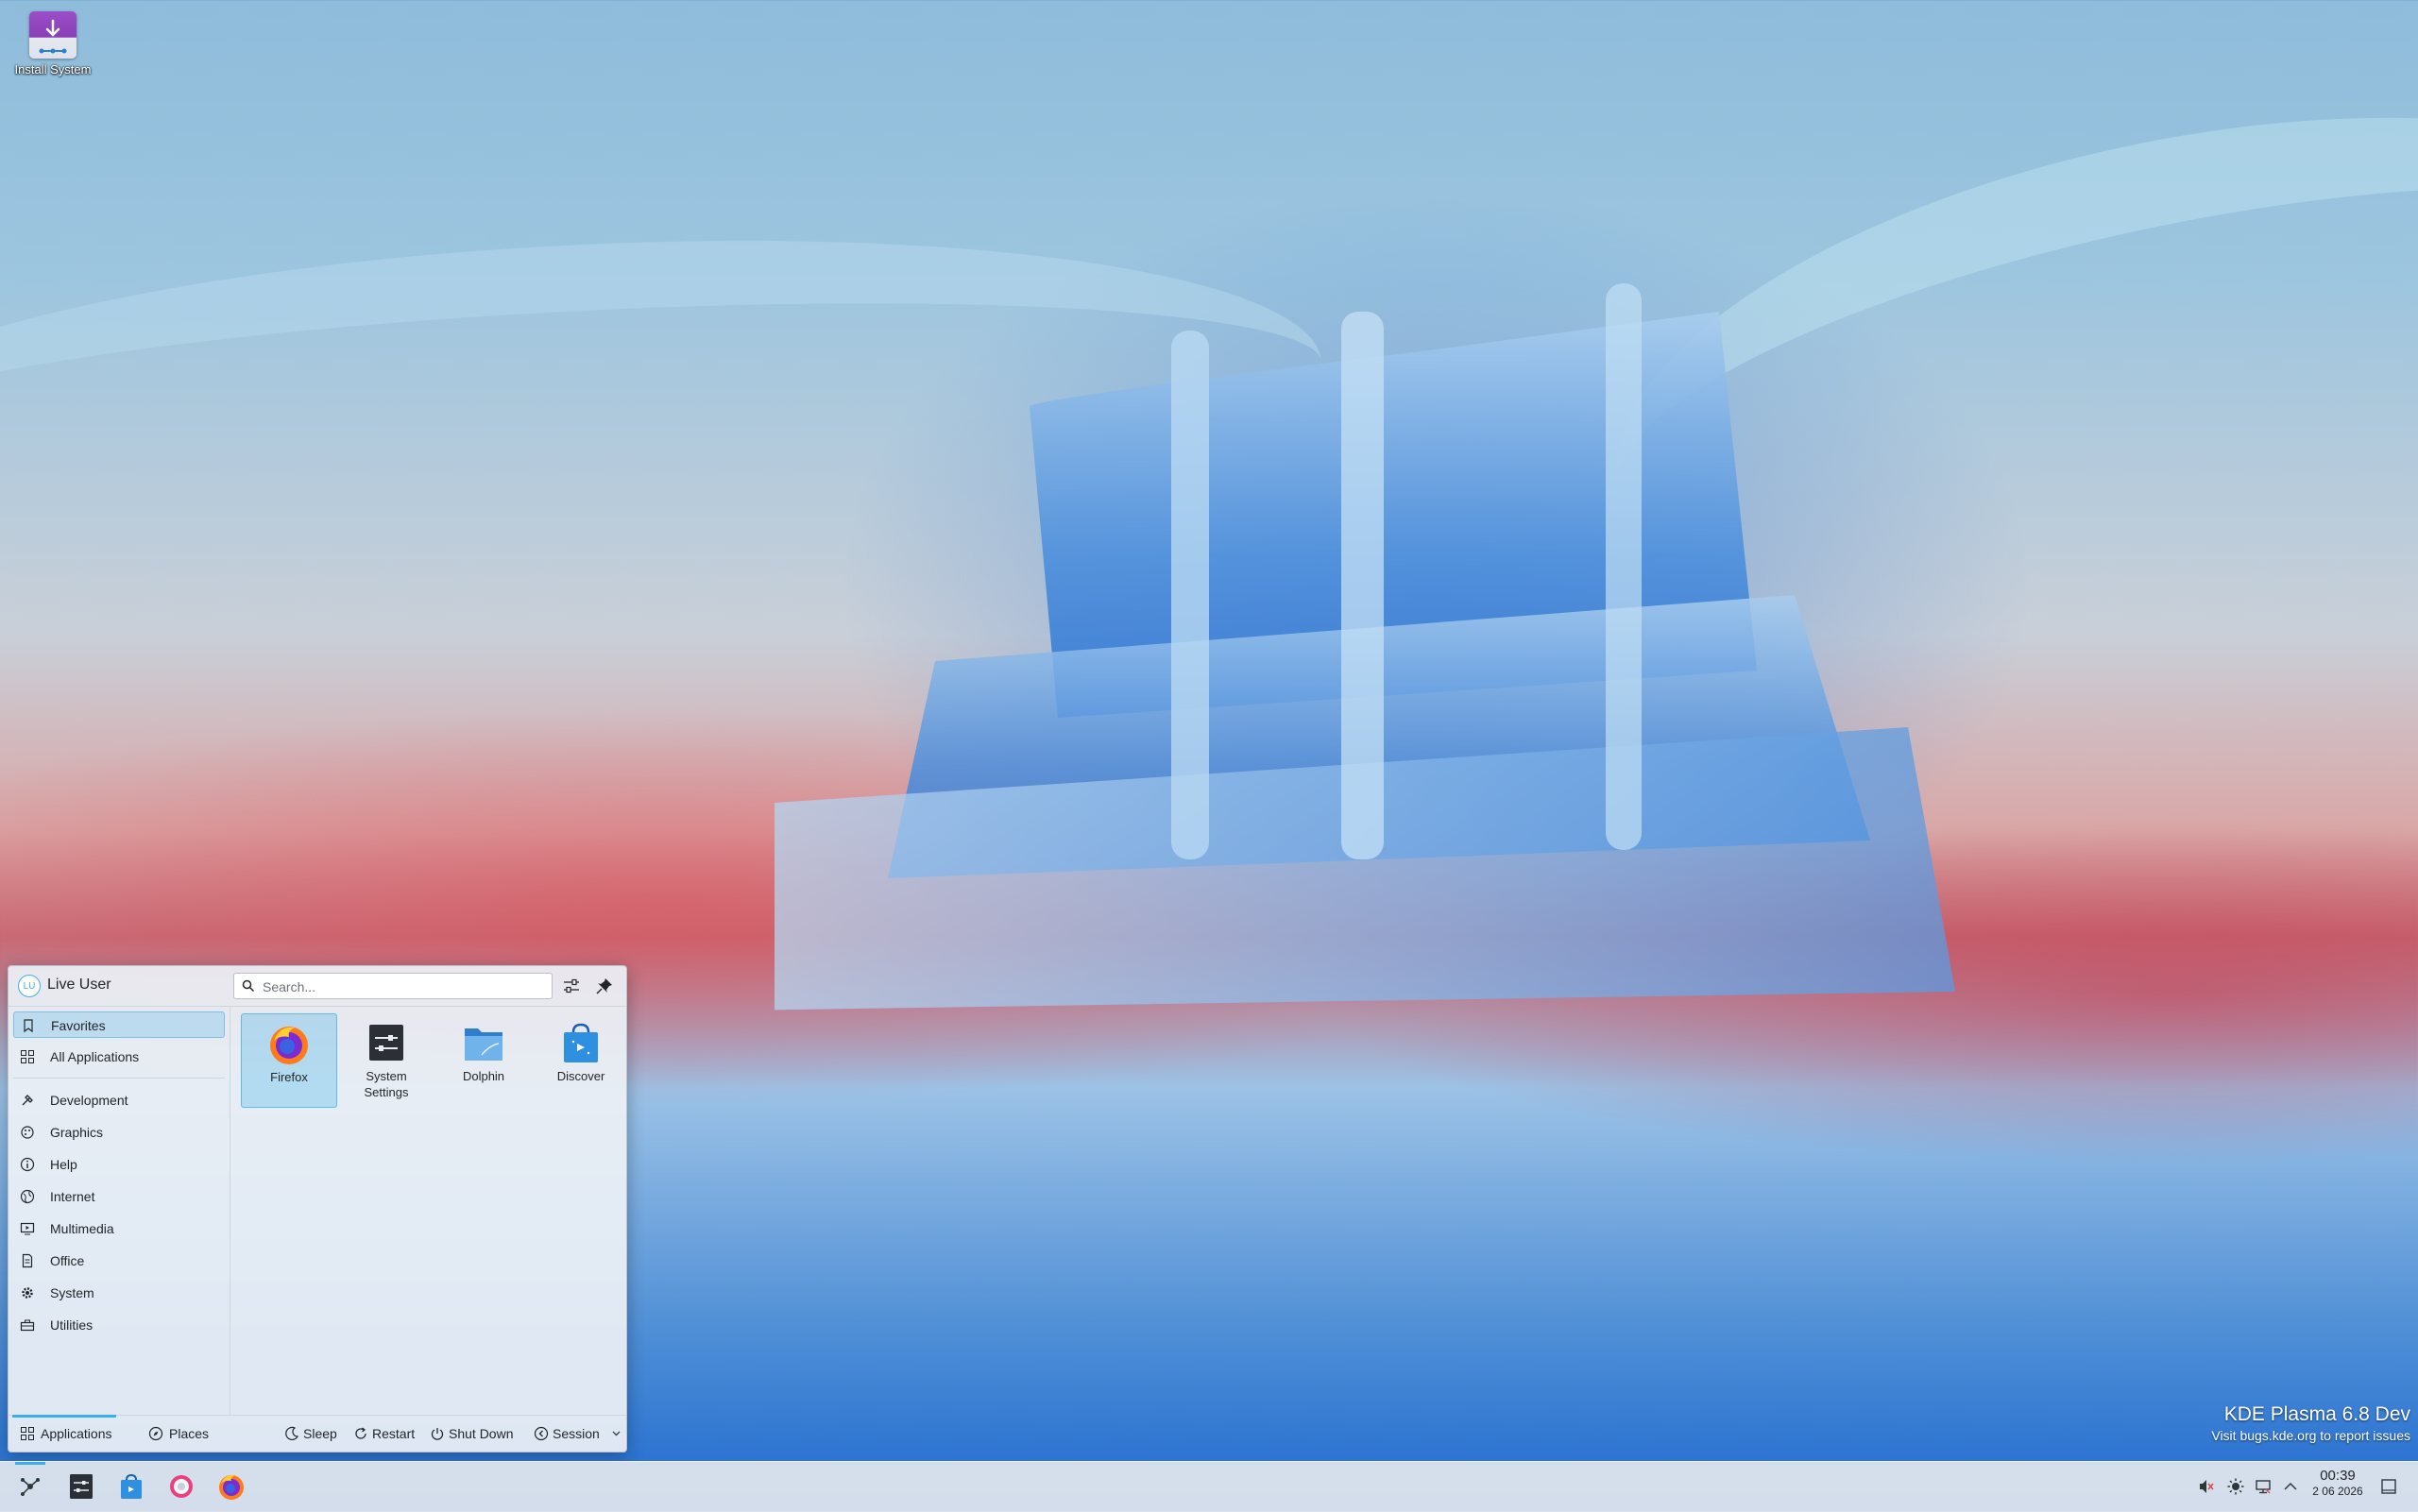 Image resolution: width=2418 pixels, height=1512 pixels. What do you see at coordinates (360, 1433) in the screenshot?
I see `restart-icon` at bounding box center [360, 1433].